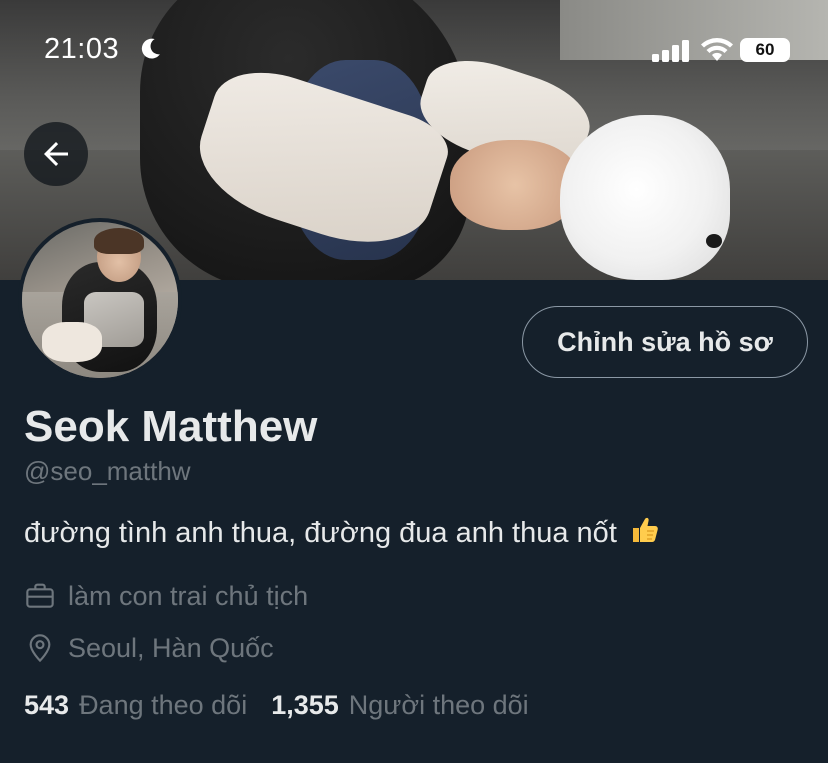 The width and height of the screenshot is (828, 763). Describe the element at coordinates (645, 529) in the screenshot. I see `thumbs-up-emoji` at that location.